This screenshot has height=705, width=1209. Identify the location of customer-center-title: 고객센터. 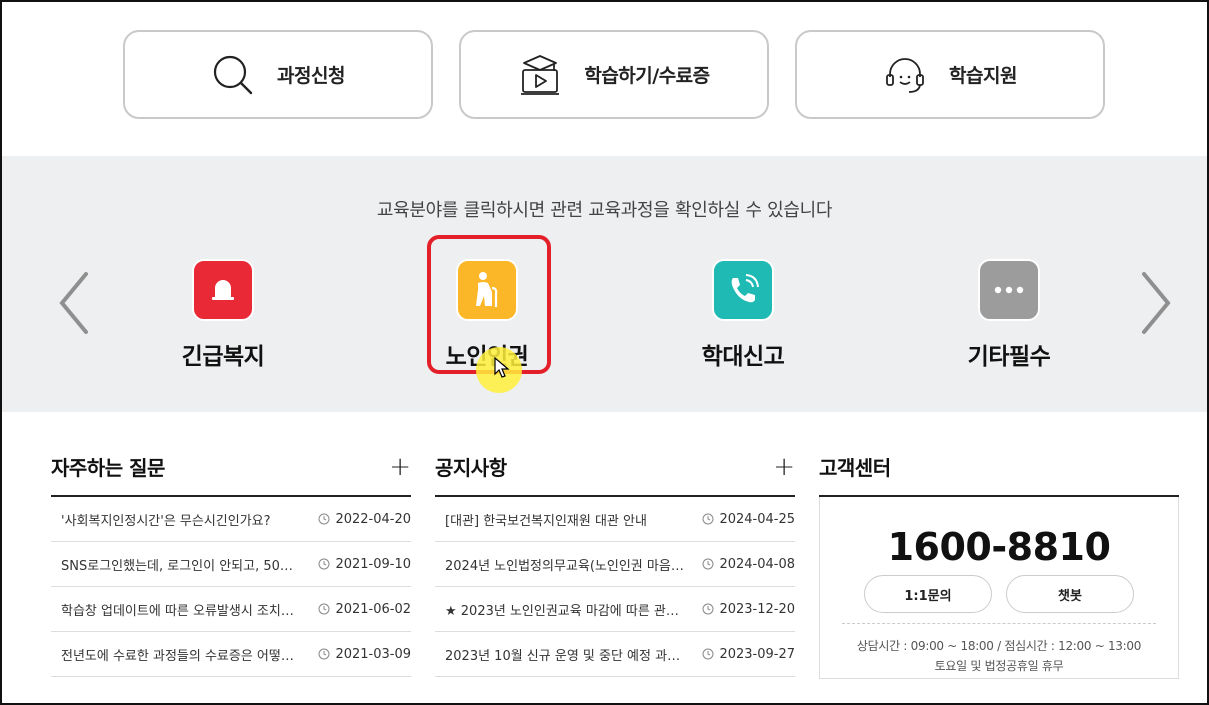
(855, 468).